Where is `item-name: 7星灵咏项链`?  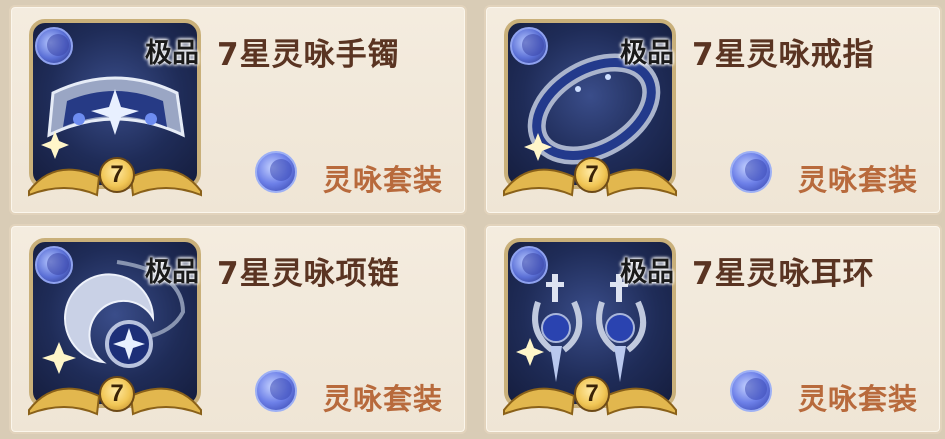 item-name: 7星灵咏项链 is located at coordinates (308, 274).